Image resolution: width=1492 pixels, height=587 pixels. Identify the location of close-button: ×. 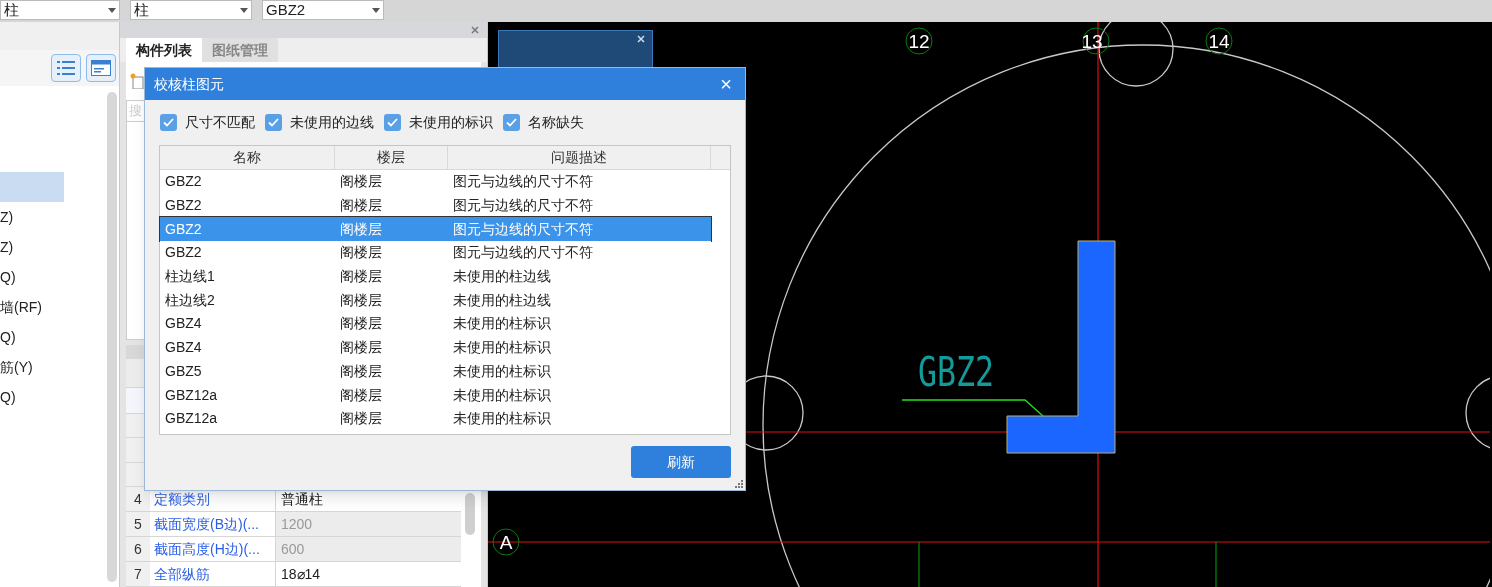
(726, 84).